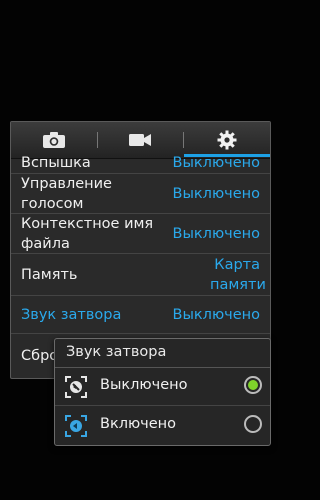 Image resolution: width=320 pixels, height=500 pixels. Describe the element at coordinates (116, 352) in the screenshot. I see `popup-title: Звук затвора` at that location.